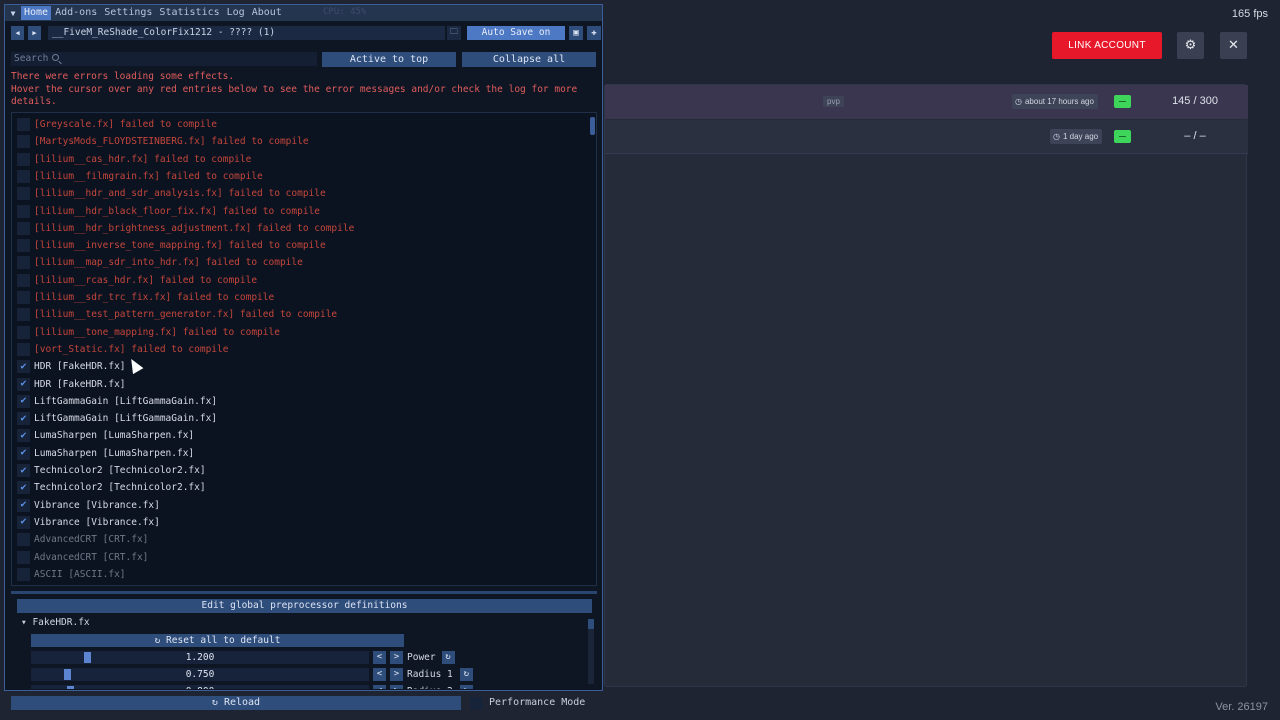 The image size is (1280, 720). Describe the element at coordinates (128, 13) in the screenshot. I see `menu-settings: Settings` at that location.